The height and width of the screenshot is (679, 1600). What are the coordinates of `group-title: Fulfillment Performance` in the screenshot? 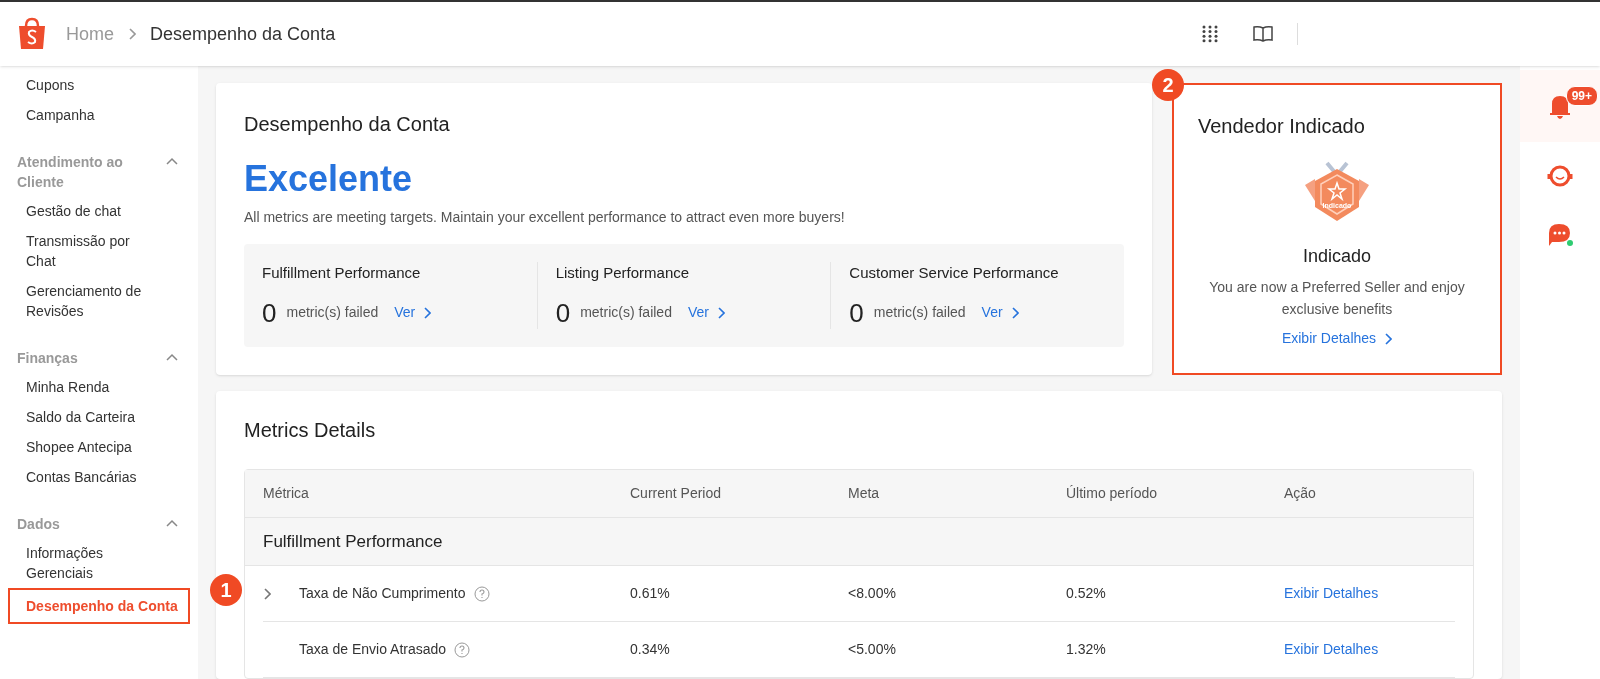 It's located at (342, 273).